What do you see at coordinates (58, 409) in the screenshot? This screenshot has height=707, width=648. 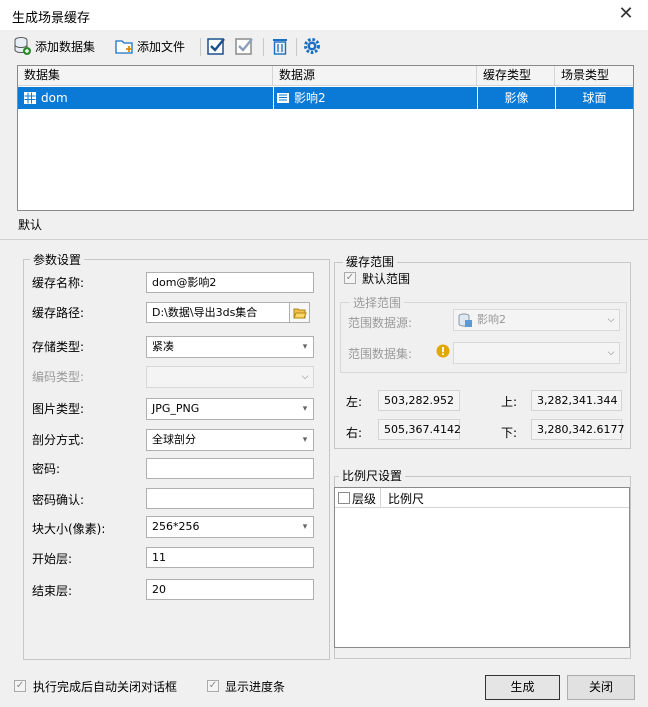 I see `image-type-label: 图片类型:` at bounding box center [58, 409].